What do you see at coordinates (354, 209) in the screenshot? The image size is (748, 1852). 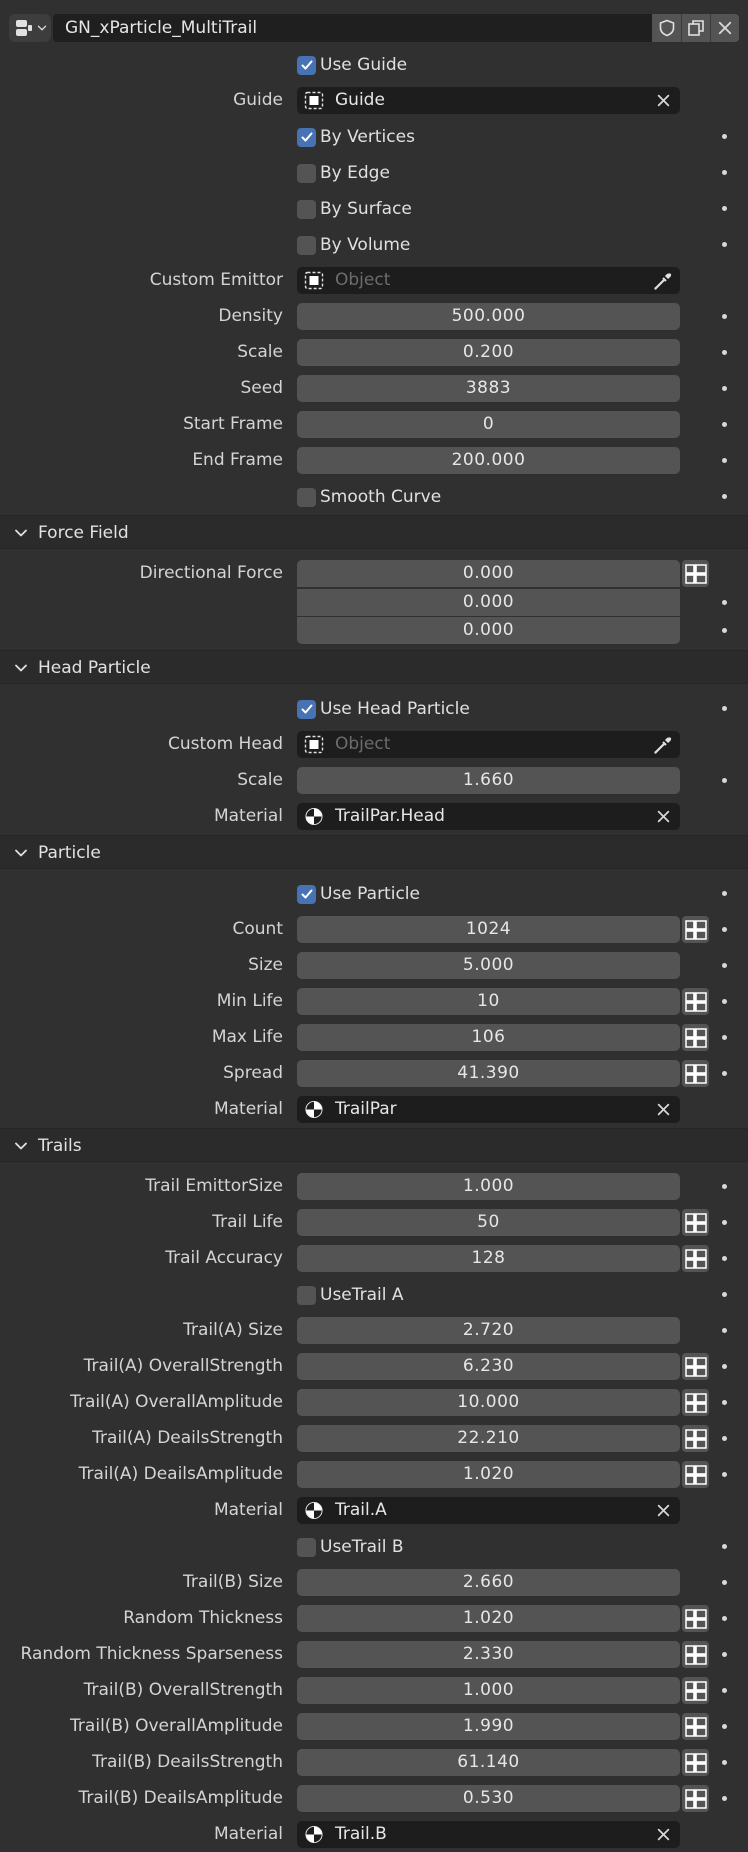 I see `by-surface-checkbox: By Surface` at bounding box center [354, 209].